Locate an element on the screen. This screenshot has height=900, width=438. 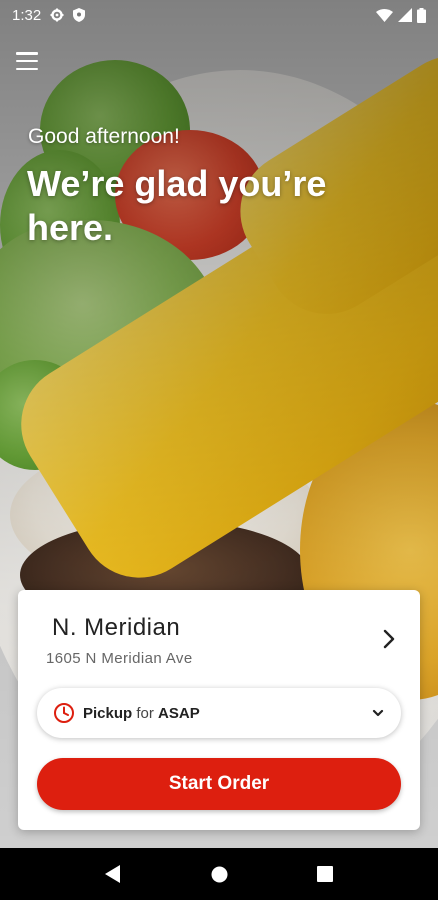
order-mode-text: Pickup for ASAP is located at coordinates (141, 713).